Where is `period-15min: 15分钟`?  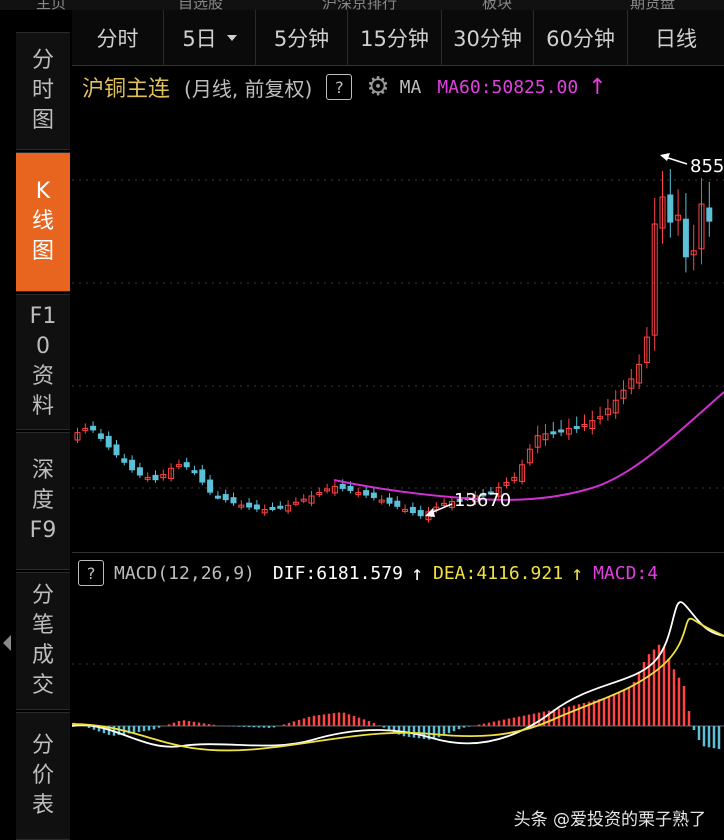
period-15min: 15分钟 is located at coordinates (395, 37).